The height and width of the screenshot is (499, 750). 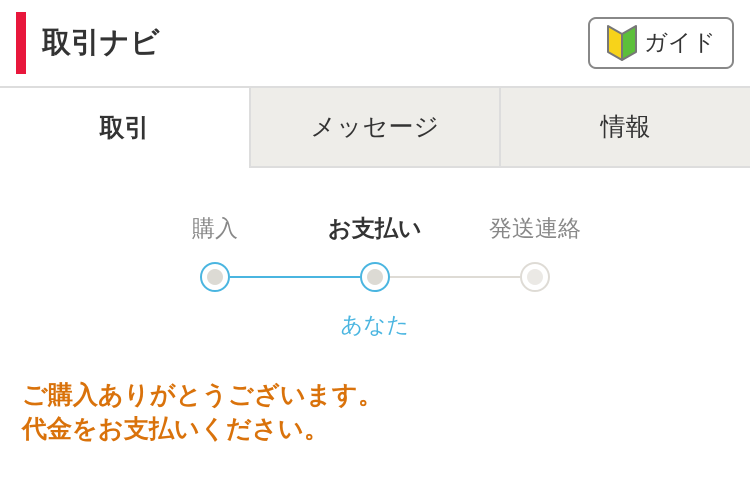 I want to click on step-label: お支払い, so click(x=375, y=229).